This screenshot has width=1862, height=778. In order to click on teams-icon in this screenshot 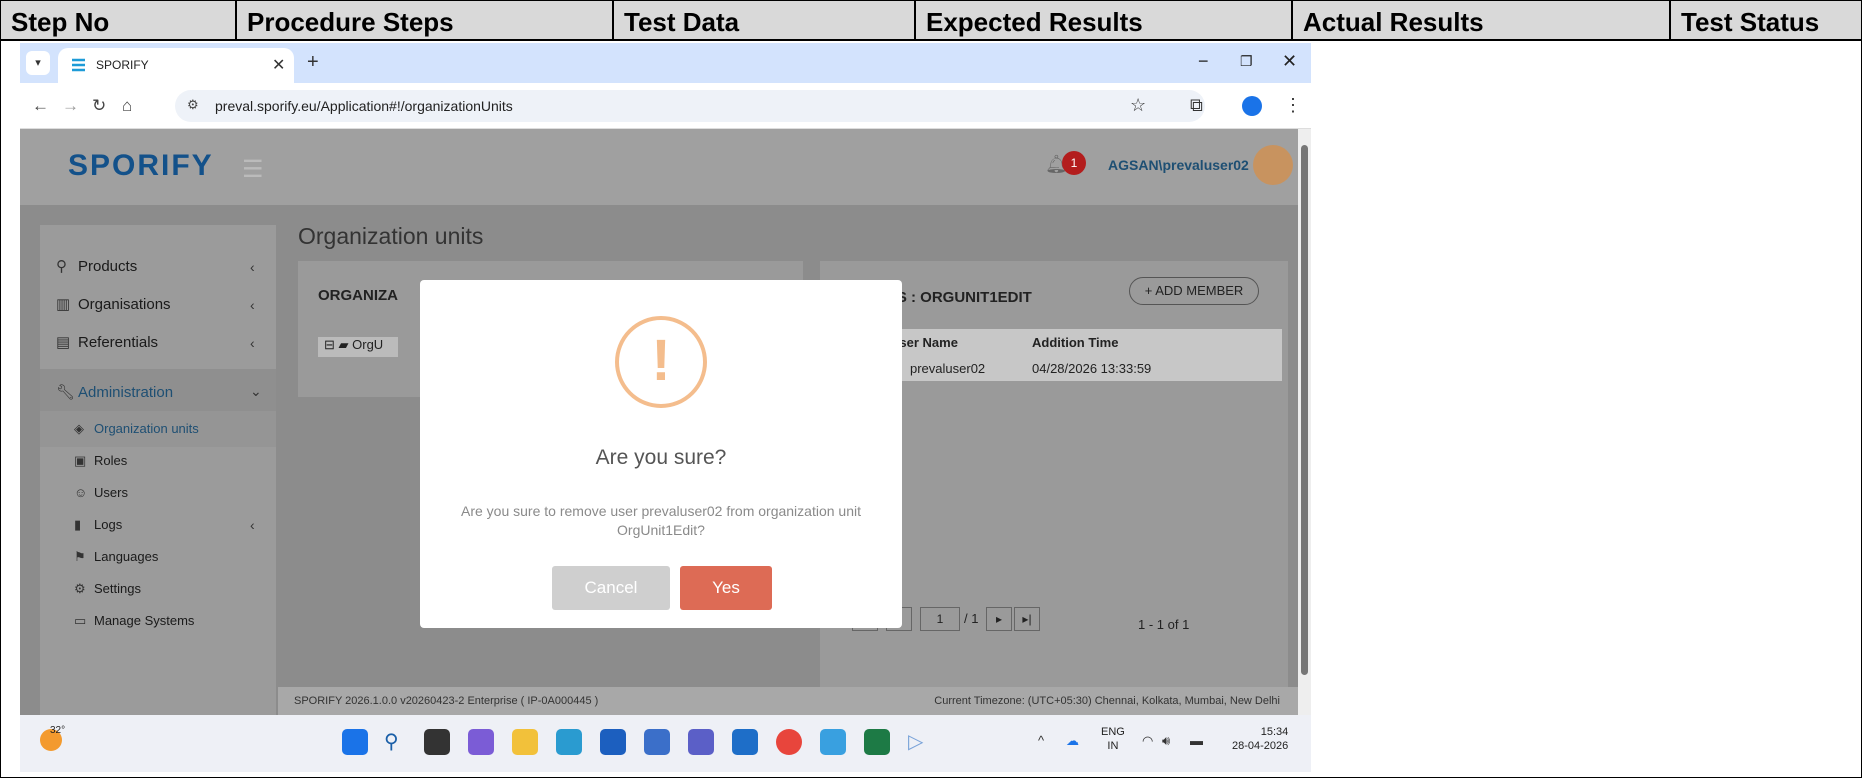, I will do `click(701, 742)`.